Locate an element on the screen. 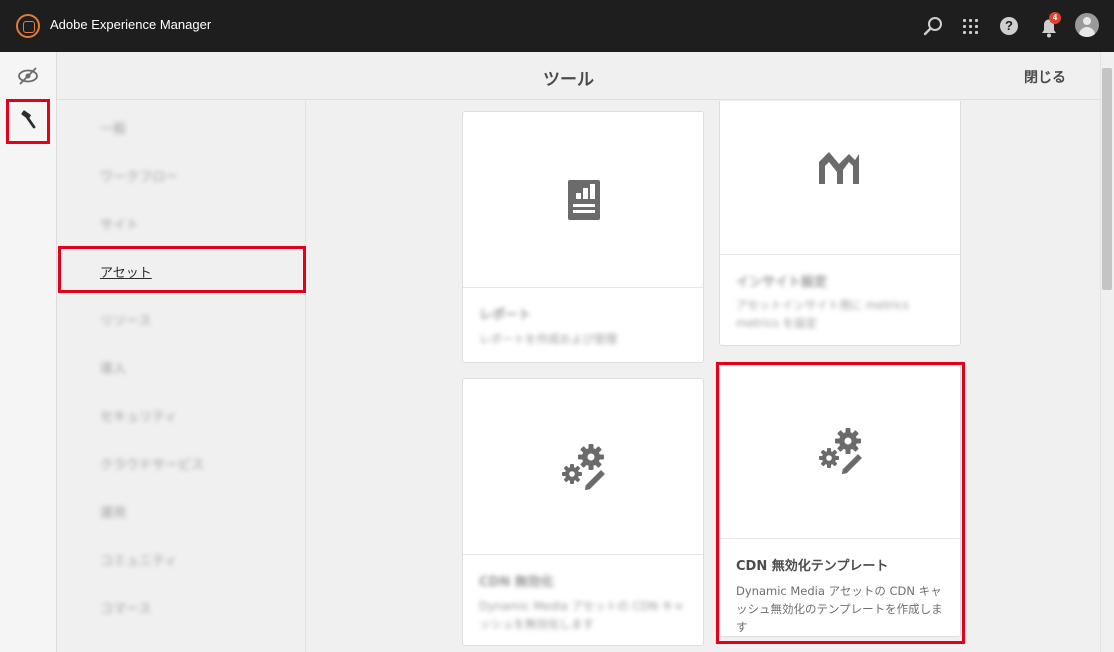 This screenshot has height=652, width=1114. gears-edit-icon is located at coordinates (585, 467).